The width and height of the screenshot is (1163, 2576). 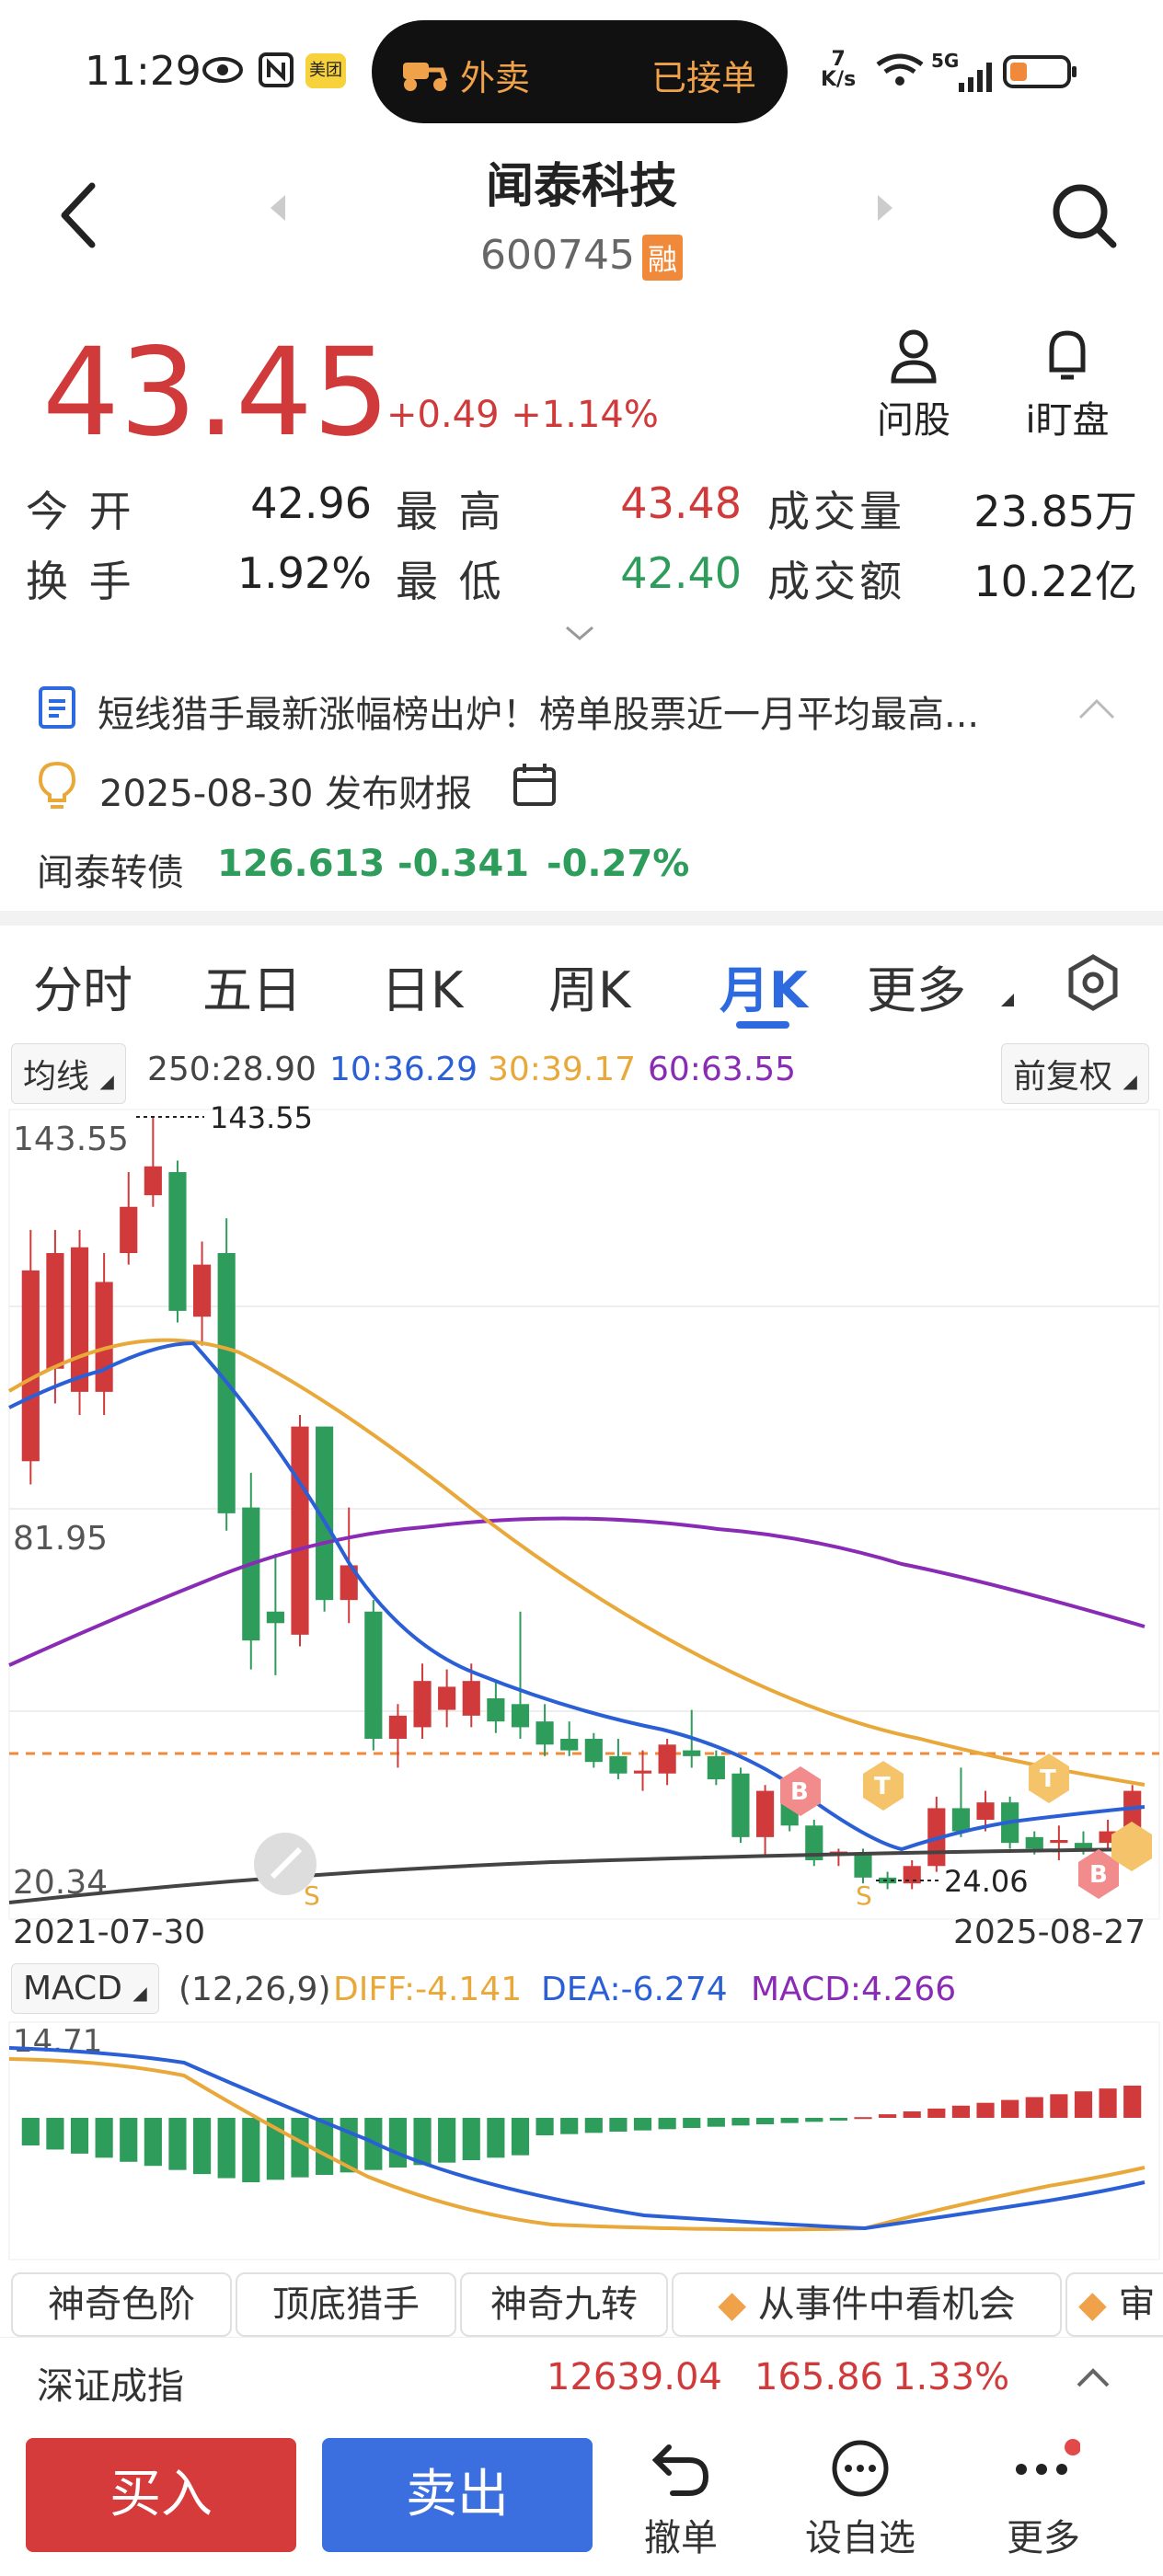 I want to click on macd-dea: DEA:-6.274, so click(x=635, y=1989).